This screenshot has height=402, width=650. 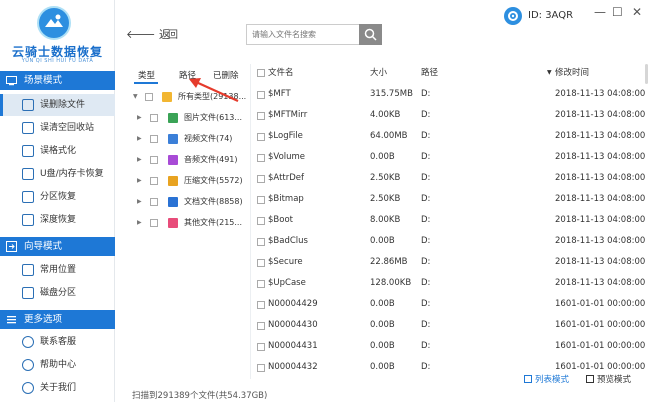 I want to click on sidebar-item-label: 误格式化, so click(x=58, y=151).